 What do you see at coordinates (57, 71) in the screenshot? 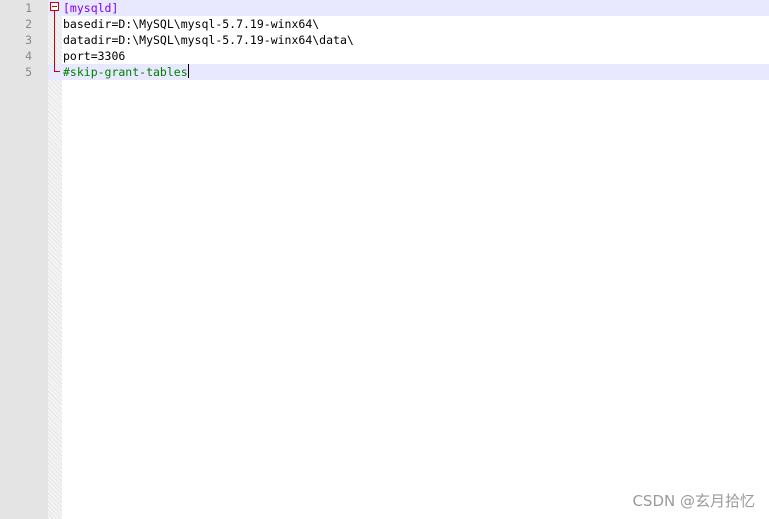
I see `fold-end-marker` at bounding box center [57, 71].